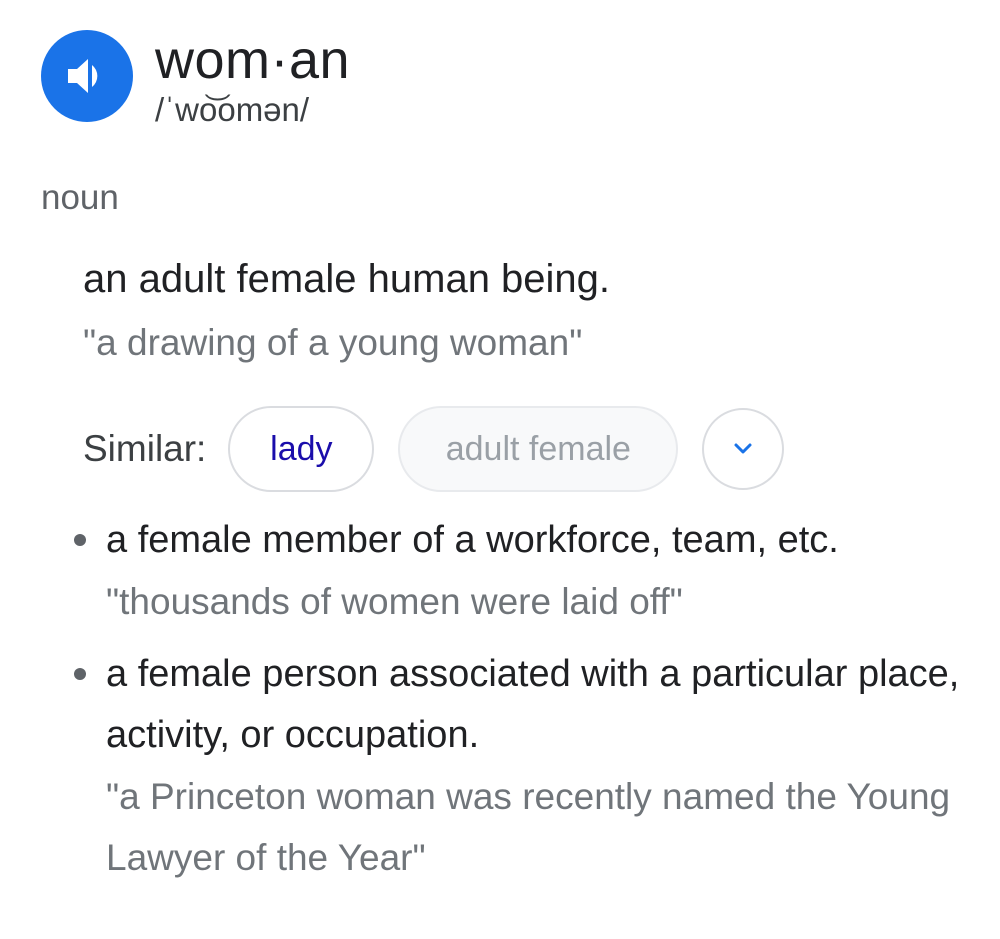  What do you see at coordinates (347, 279) in the screenshot?
I see `primary-definition: an adult female human being.` at bounding box center [347, 279].